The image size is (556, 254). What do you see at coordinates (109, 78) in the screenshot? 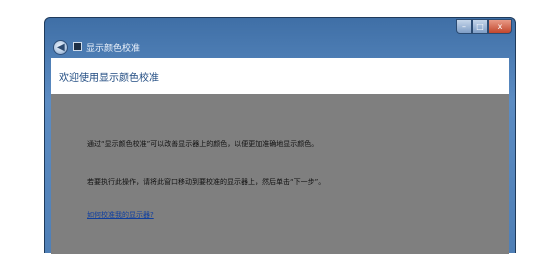
I see `page-title: 欢迎使用显示颜色校准` at bounding box center [109, 78].